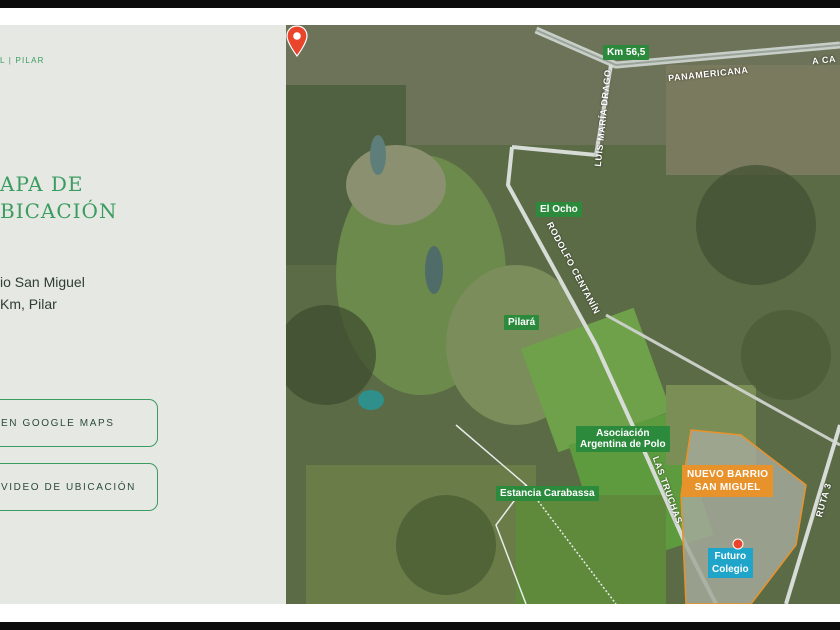 The image size is (840, 630). Describe the element at coordinates (738, 544) in the screenshot. I see `colegio-marker-icon` at that location.